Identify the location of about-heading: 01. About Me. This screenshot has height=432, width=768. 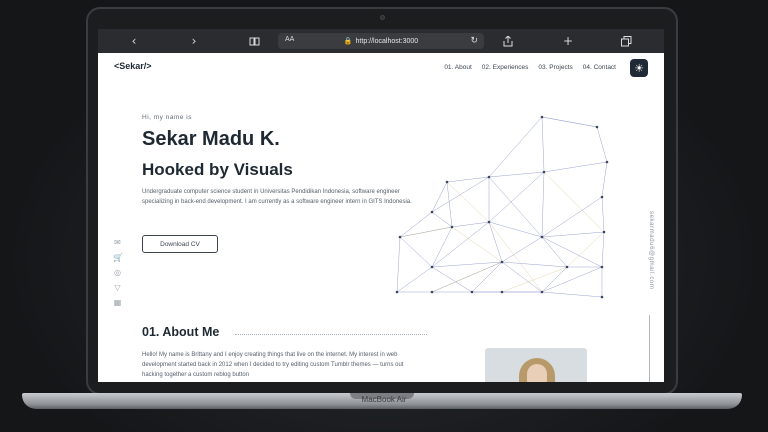
(181, 332).